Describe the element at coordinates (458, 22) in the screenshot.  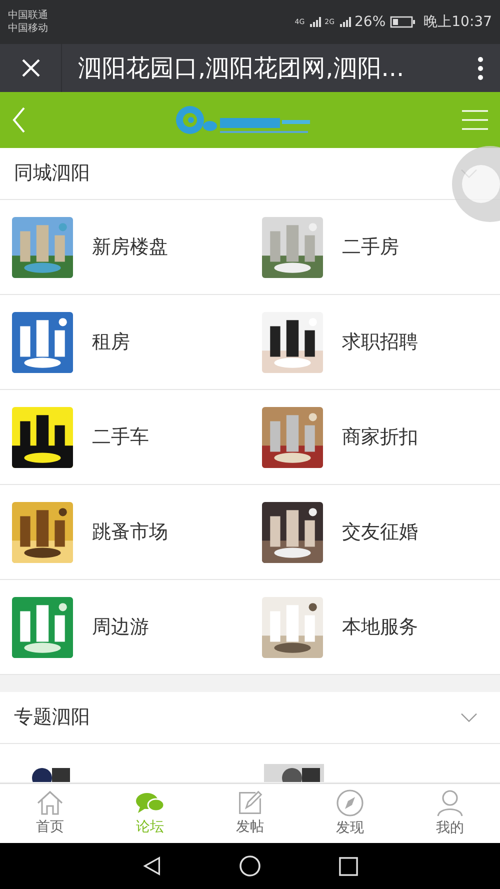
I see `clock: 晚上10:37` at that location.